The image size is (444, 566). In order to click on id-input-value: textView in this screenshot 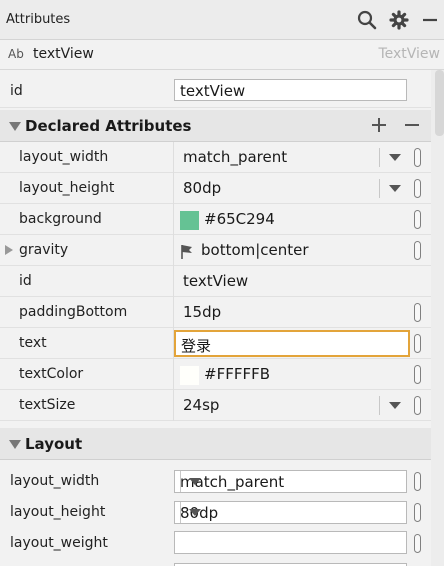, I will do `click(213, 91)`.